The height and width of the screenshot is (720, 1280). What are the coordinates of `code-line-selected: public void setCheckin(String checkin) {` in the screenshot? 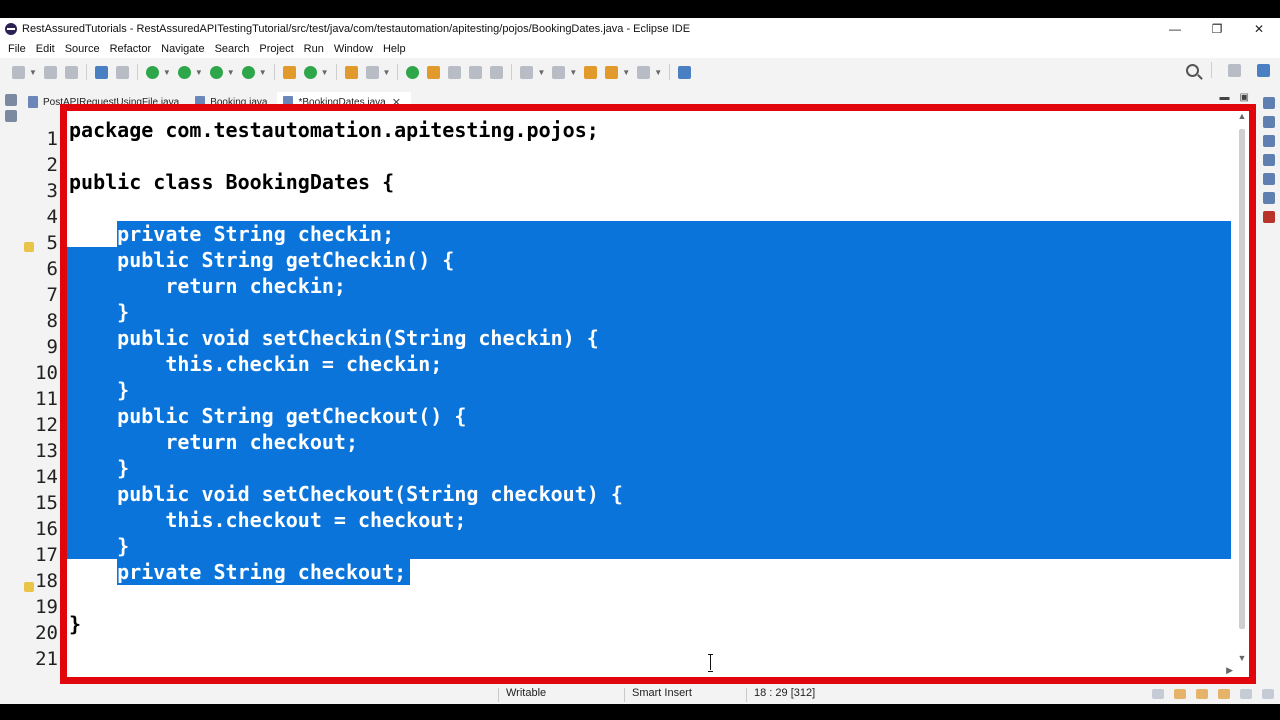 It's located at (649, 338).